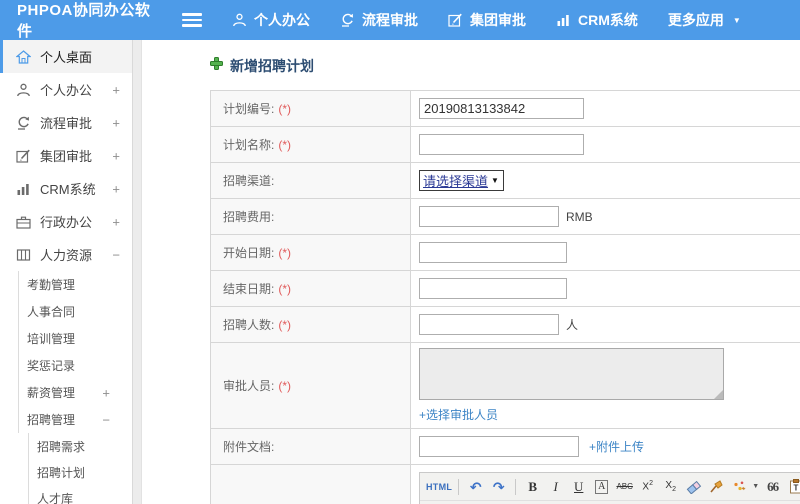 This screenshot has height=504, width=800. What do you see at coordinates (498, 486) in the screenshot?
I see `redo-icon: ↷` at bounding box center [498, 486].